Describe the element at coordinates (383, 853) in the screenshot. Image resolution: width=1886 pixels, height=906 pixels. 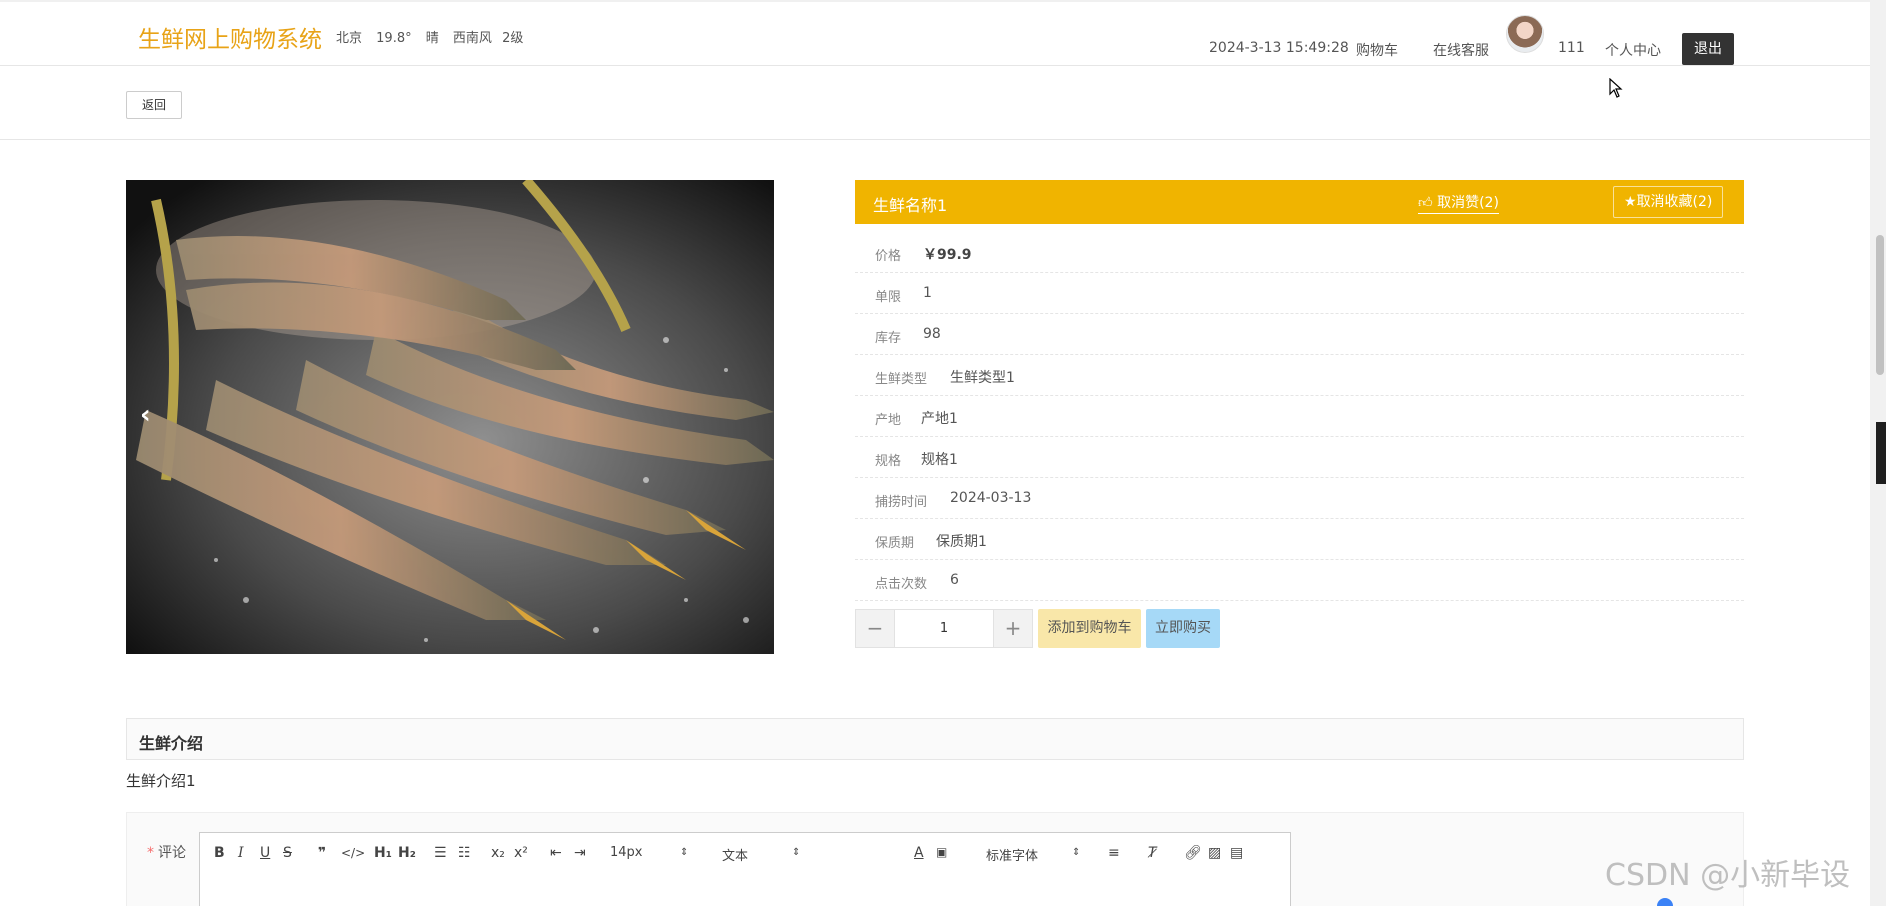
I see `heading1-icon: H₁` at that location.